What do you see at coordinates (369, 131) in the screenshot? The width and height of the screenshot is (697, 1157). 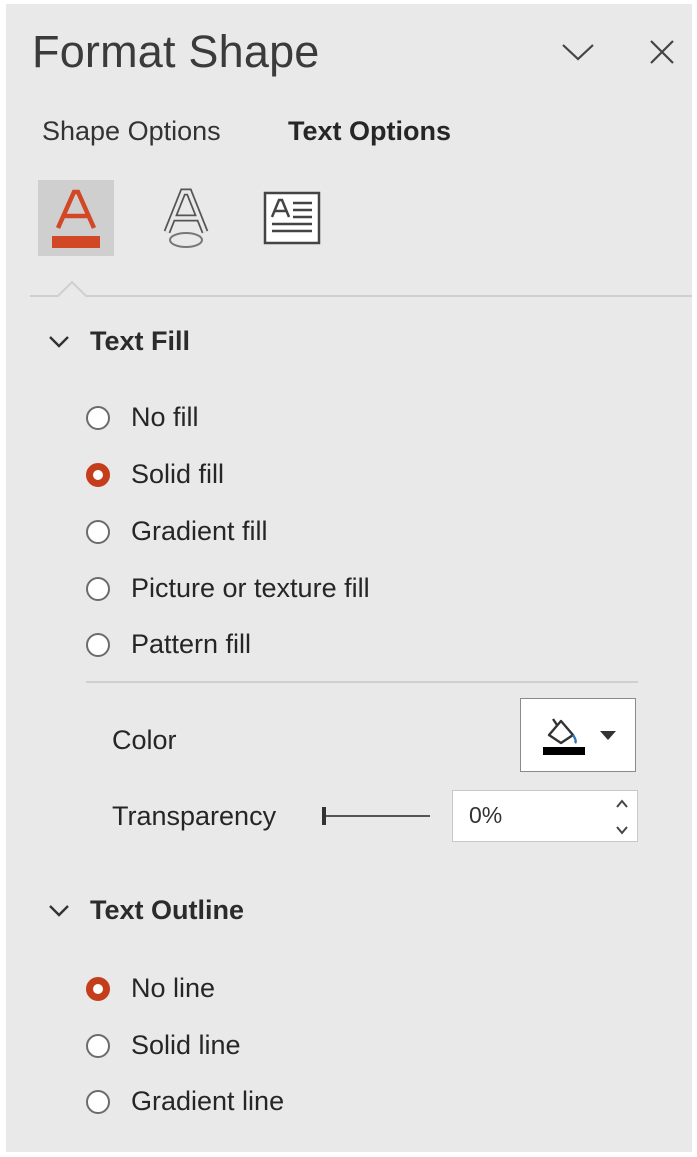 I see `tab-text-options: Text Options` at bounding box center [369, 131].